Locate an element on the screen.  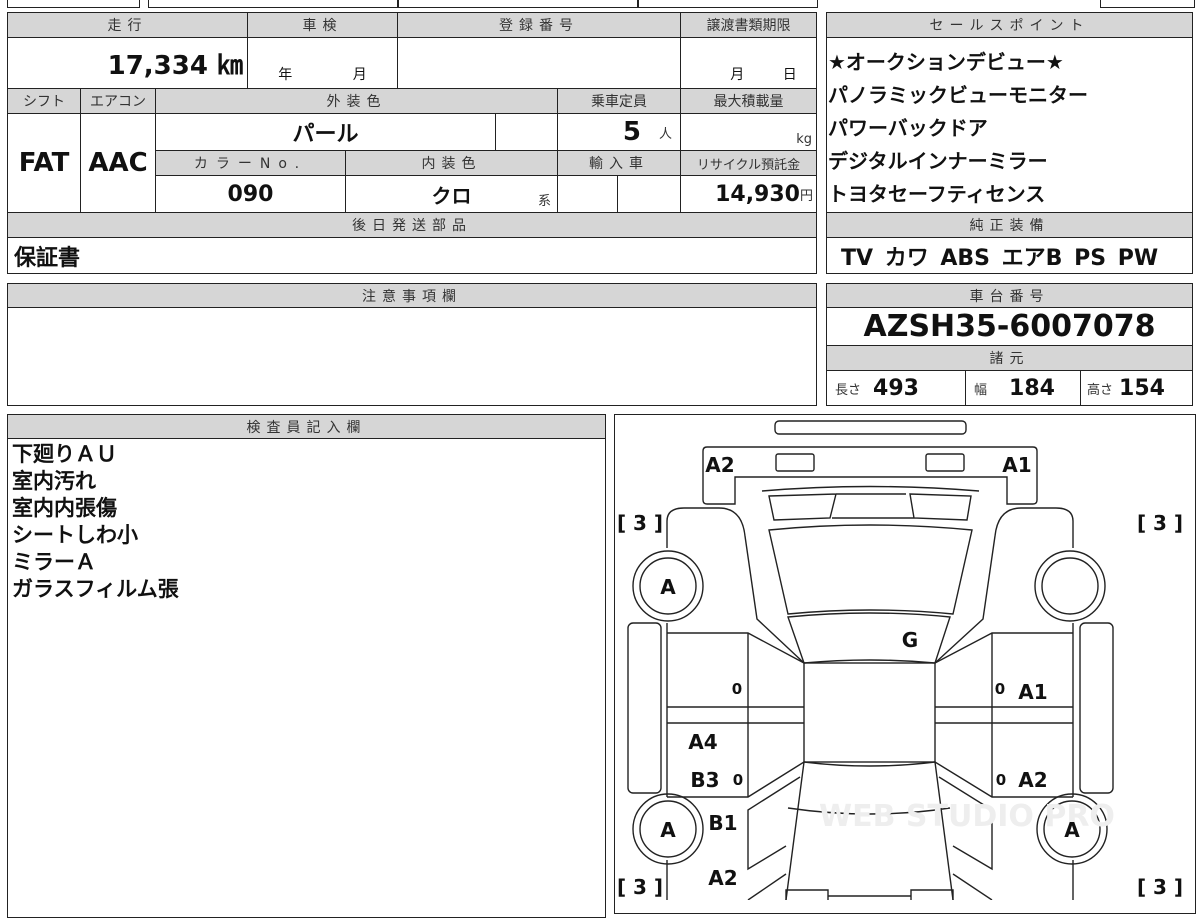
recycle-fee-unit: 円 is located at coordinates (806, 196).